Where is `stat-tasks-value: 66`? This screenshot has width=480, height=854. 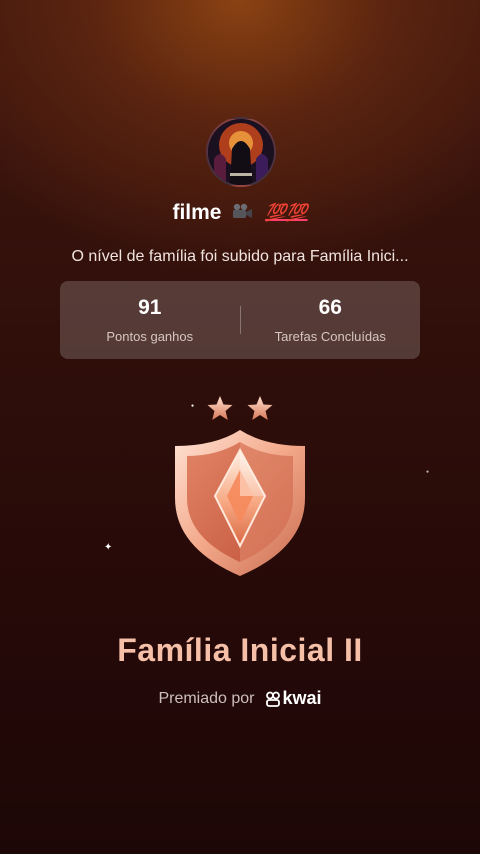 stat-tasks-value: 66 is located at coordinates (330, 307).